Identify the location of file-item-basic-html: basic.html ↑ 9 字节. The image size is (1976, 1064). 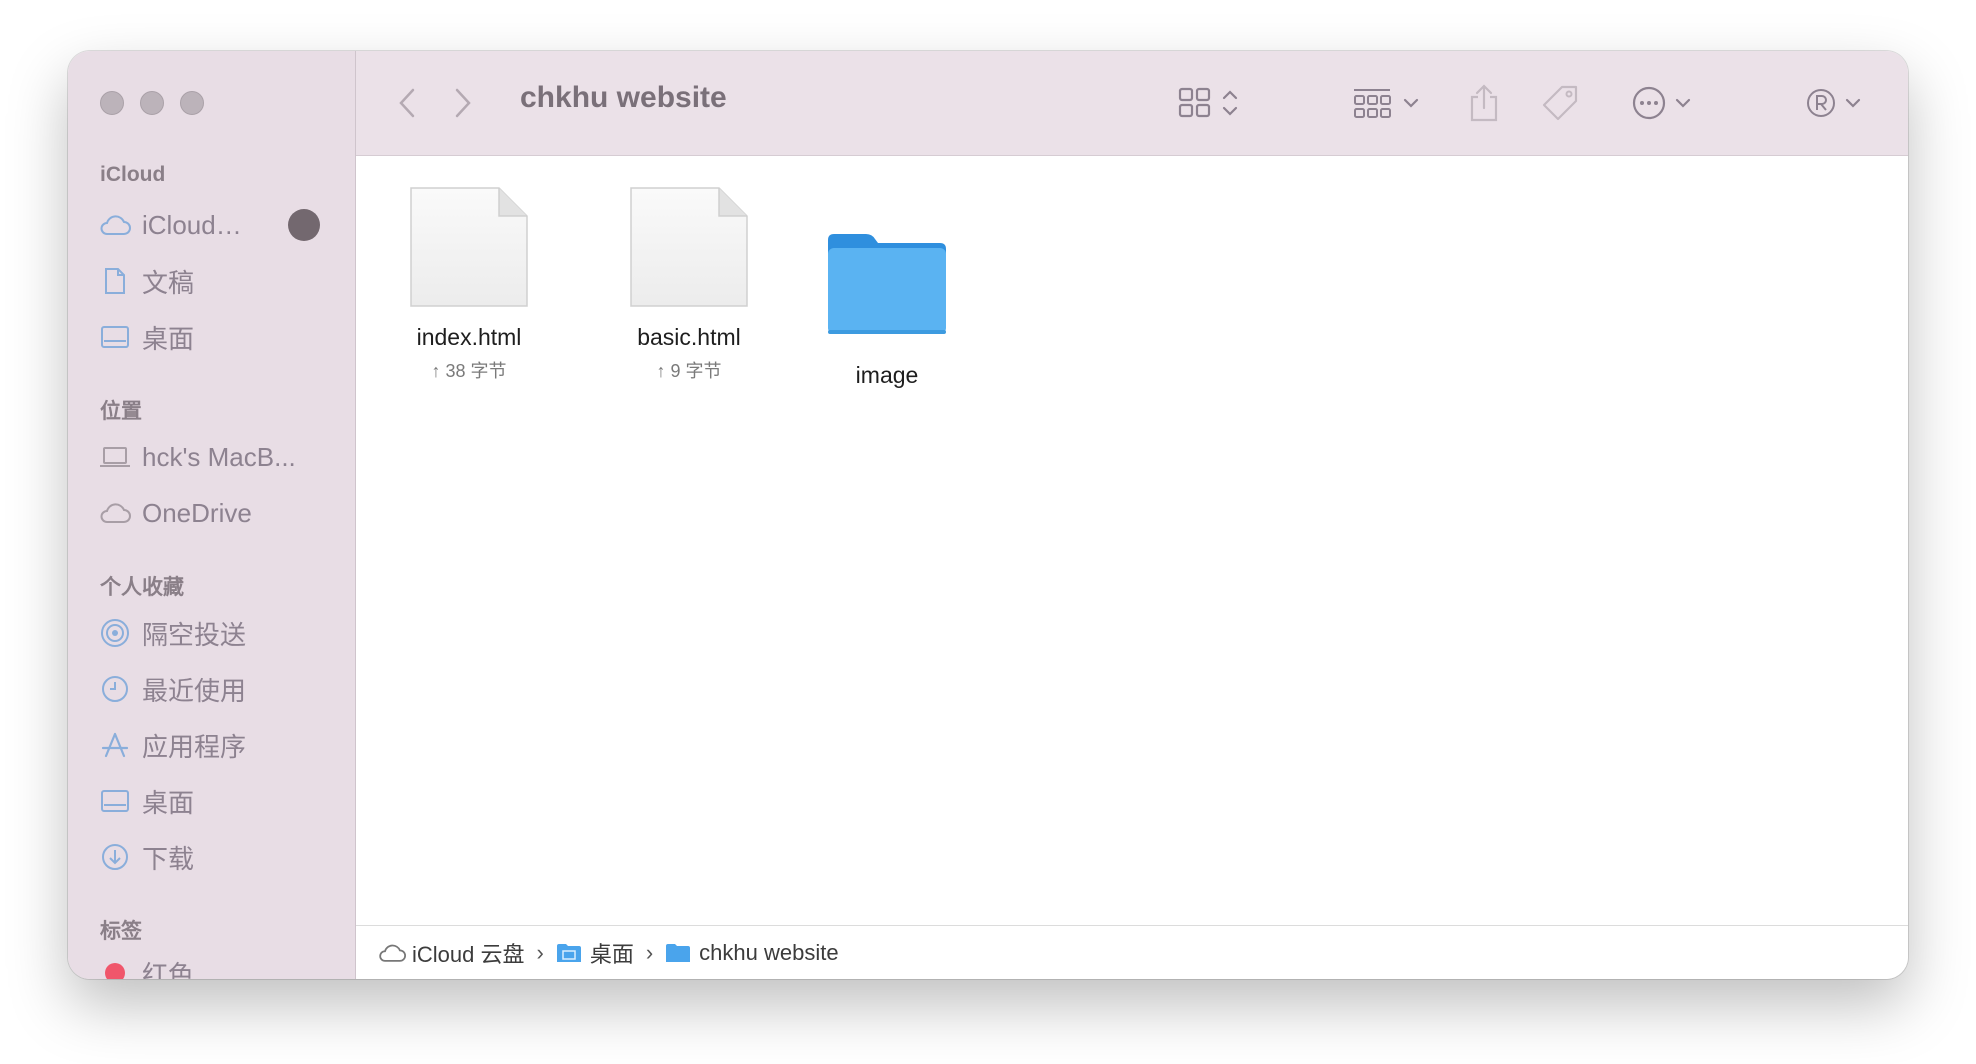
(689, 284).